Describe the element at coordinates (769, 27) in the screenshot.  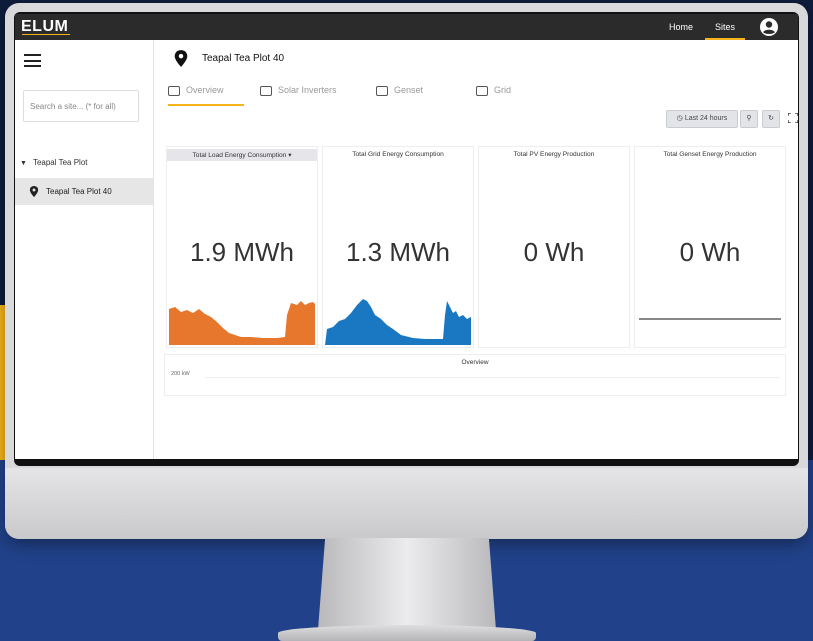
I see `user-account-icon` at that location.